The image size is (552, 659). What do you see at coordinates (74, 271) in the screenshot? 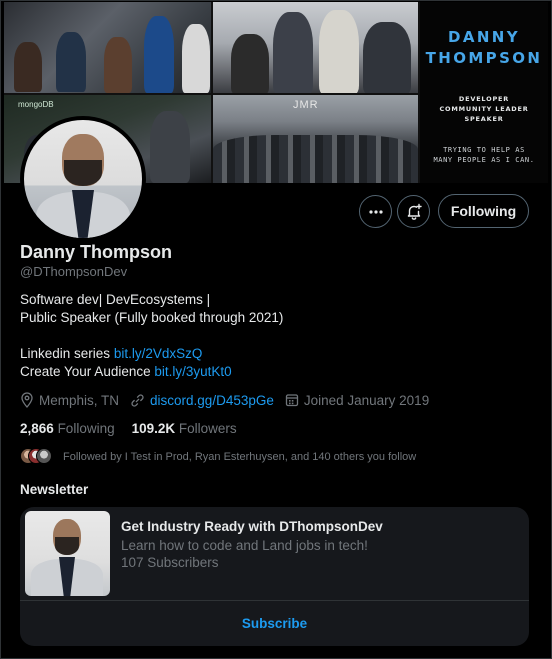
I see `profile-handle: @DThompsonDev` at bounding box center [74, 271].